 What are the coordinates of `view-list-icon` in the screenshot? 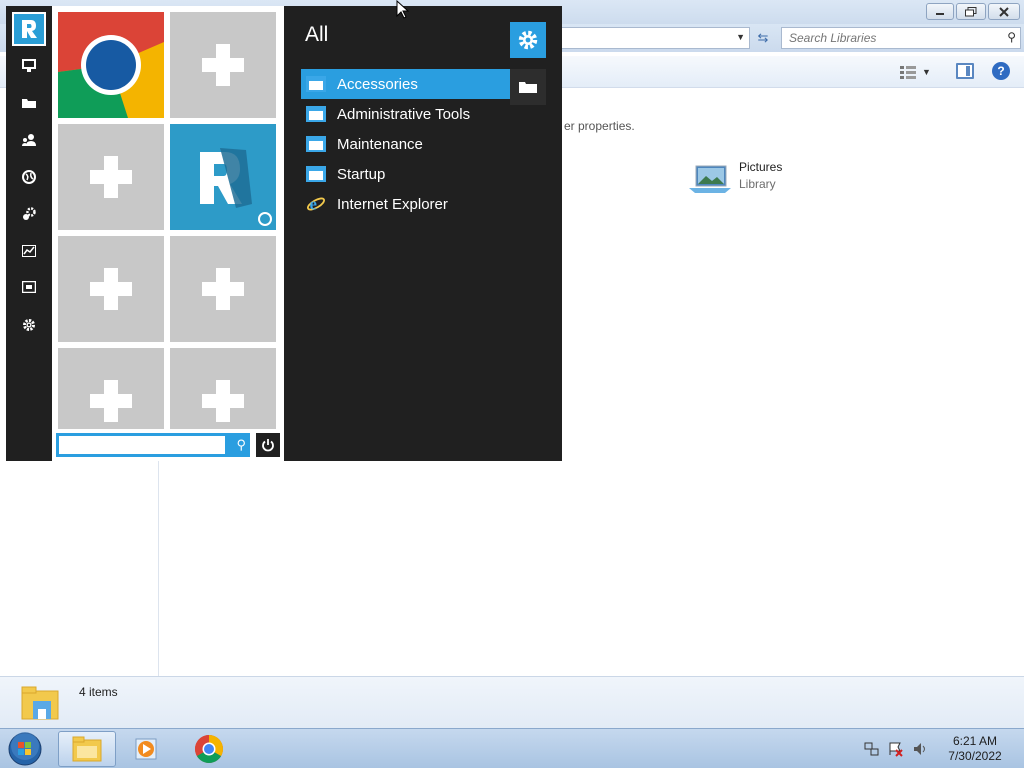 It's located at (908, 72).